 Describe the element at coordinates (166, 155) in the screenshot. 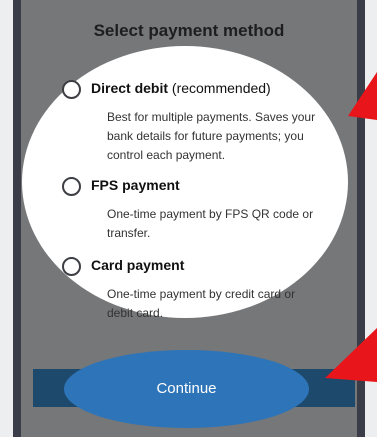

I see `description-line: control each payment.` at that location.